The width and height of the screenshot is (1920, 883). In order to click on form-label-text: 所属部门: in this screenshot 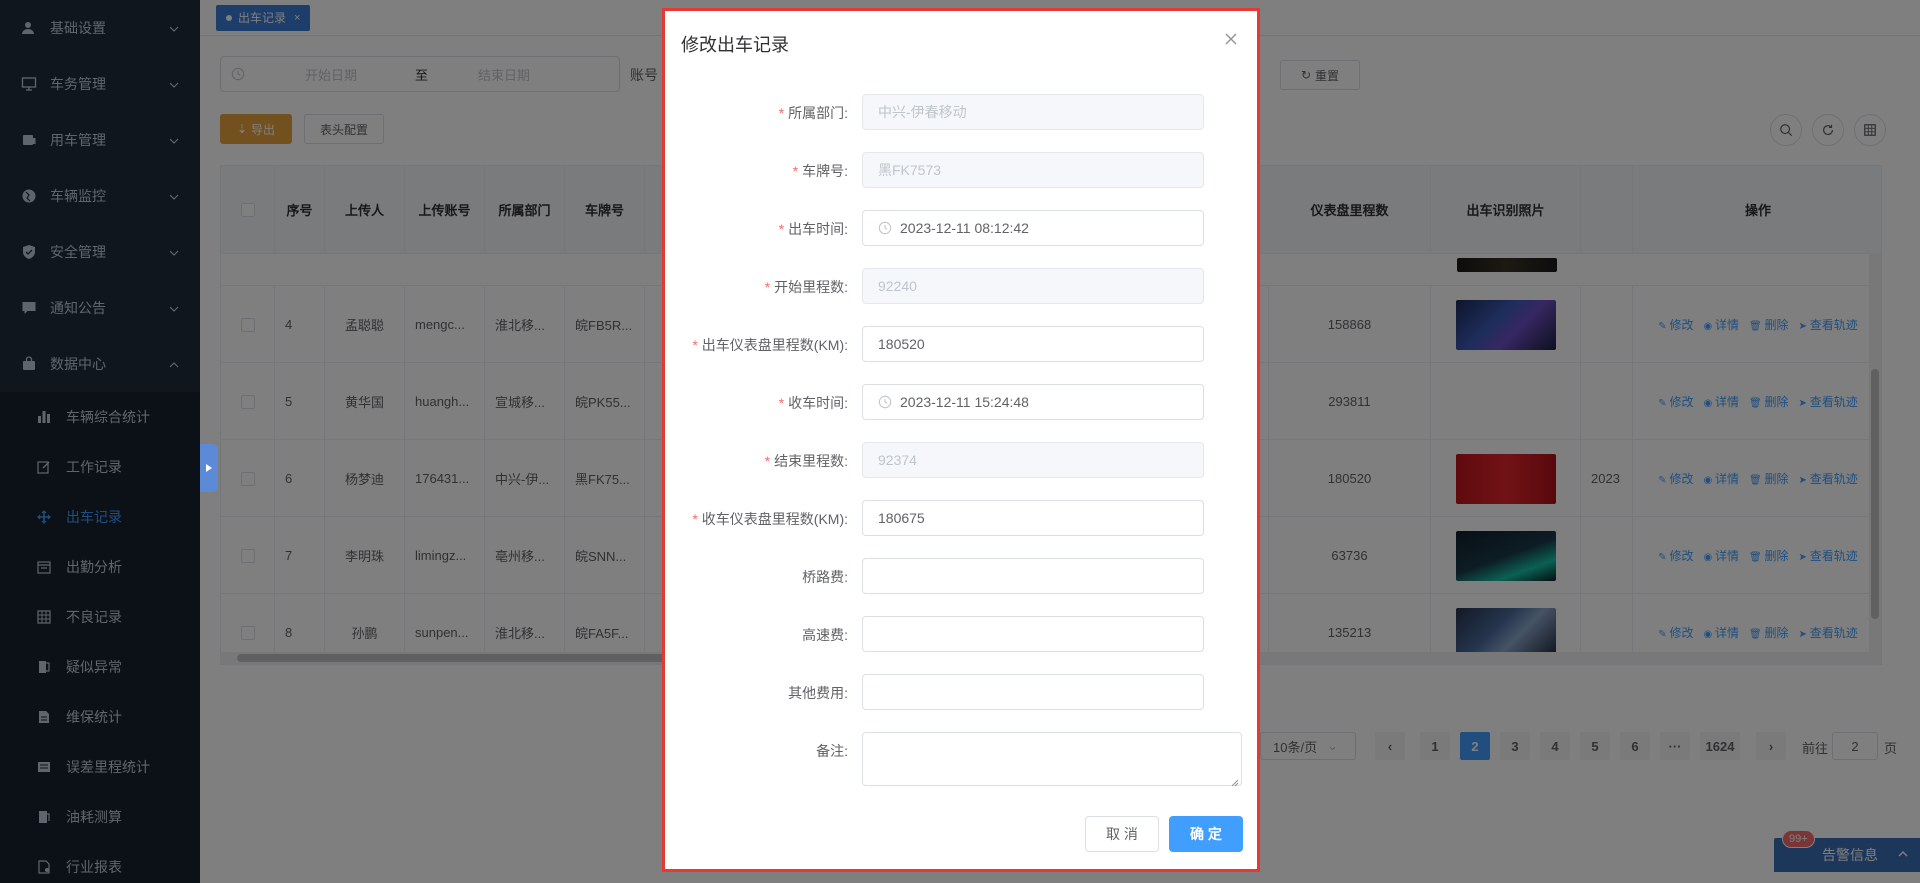, I will do `click(818, 113)`.